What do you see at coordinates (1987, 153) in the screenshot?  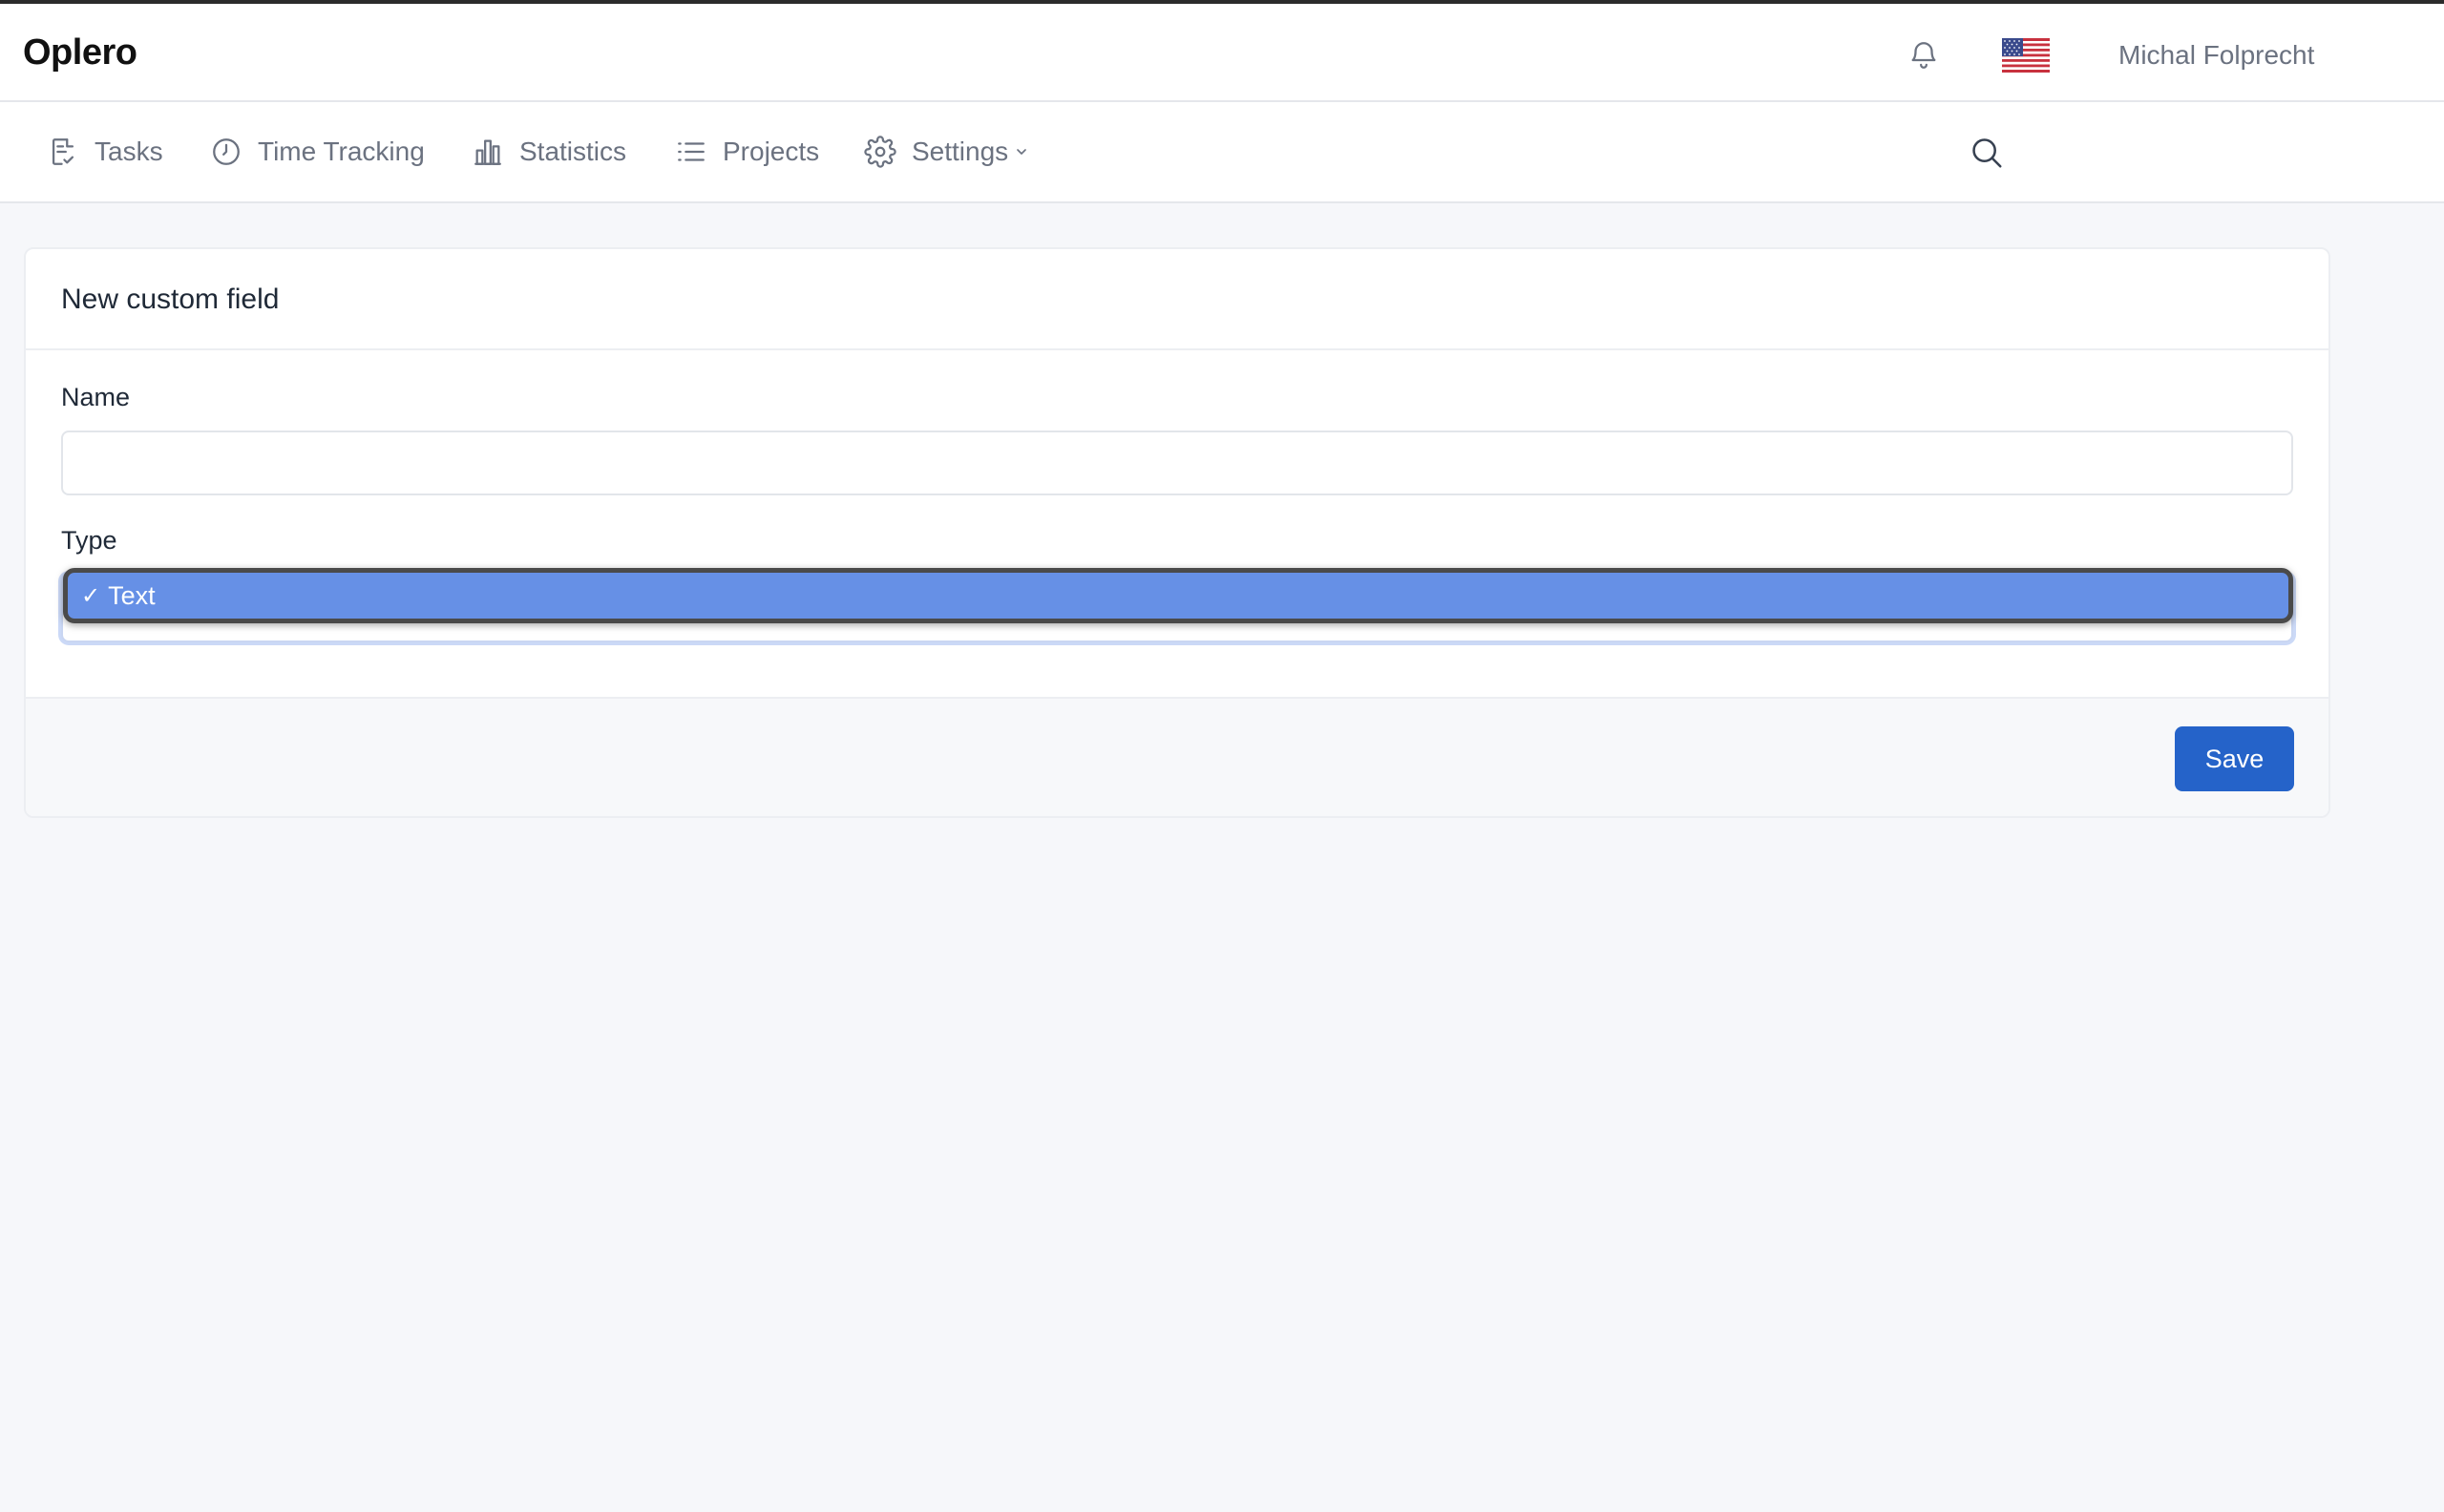 I see `search-icon` at bounding box center [1987, 153].